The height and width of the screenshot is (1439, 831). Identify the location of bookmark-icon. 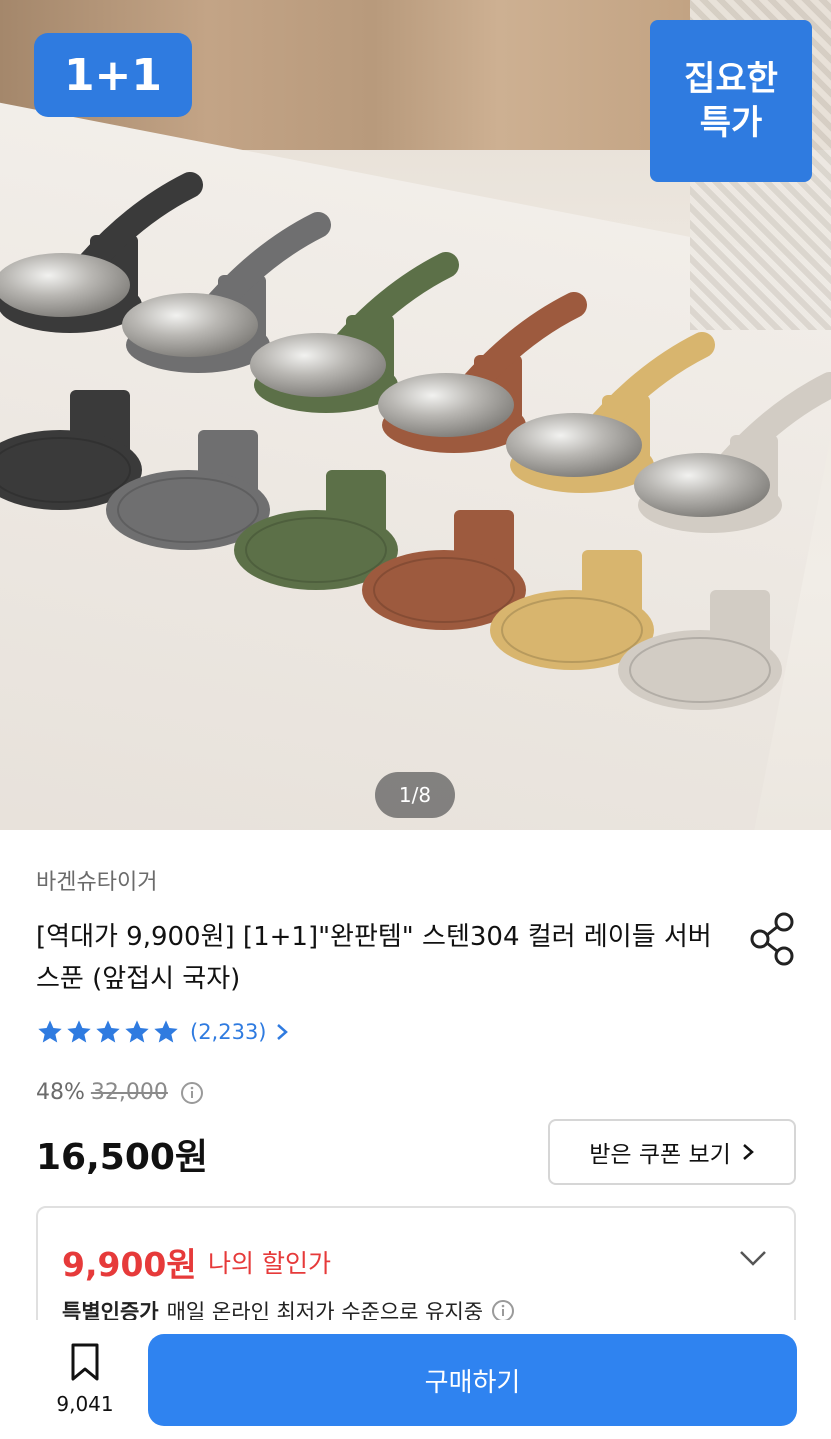
(85, 1362).